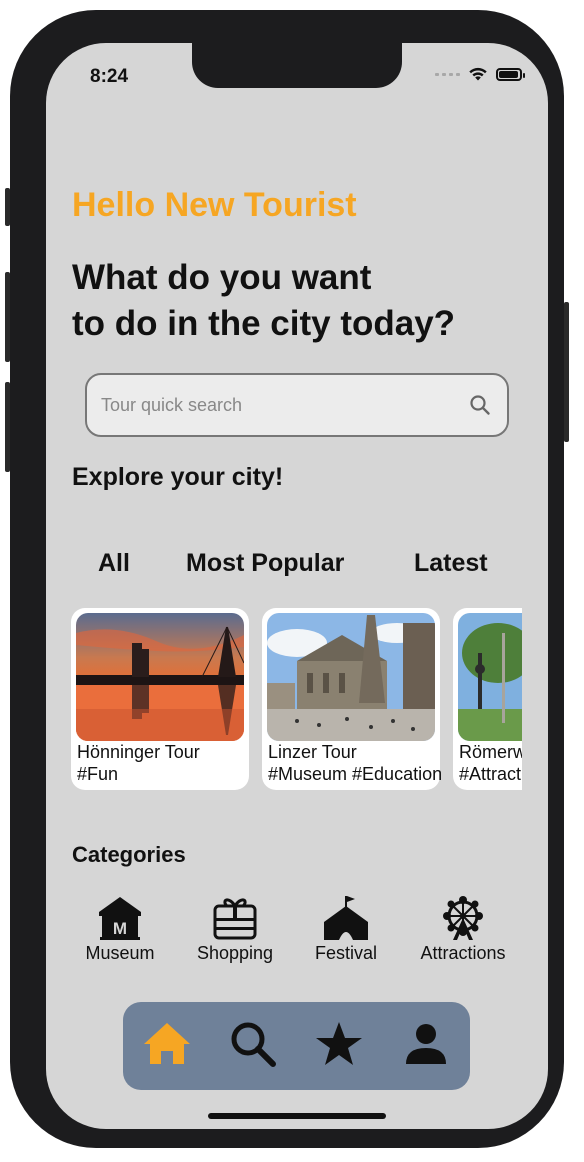 Image resolution: width=584 pixels, height=1162 pixels. I want to click on ferris-wheel-icon, so click(463, 918).